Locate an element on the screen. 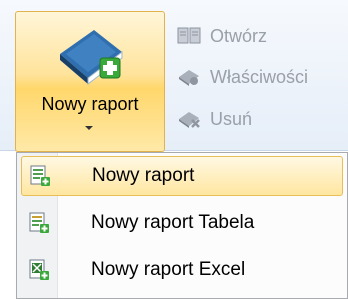 The image size is (348, 299). new-report-label: Nowy raport is located at coordinates (90, 104).